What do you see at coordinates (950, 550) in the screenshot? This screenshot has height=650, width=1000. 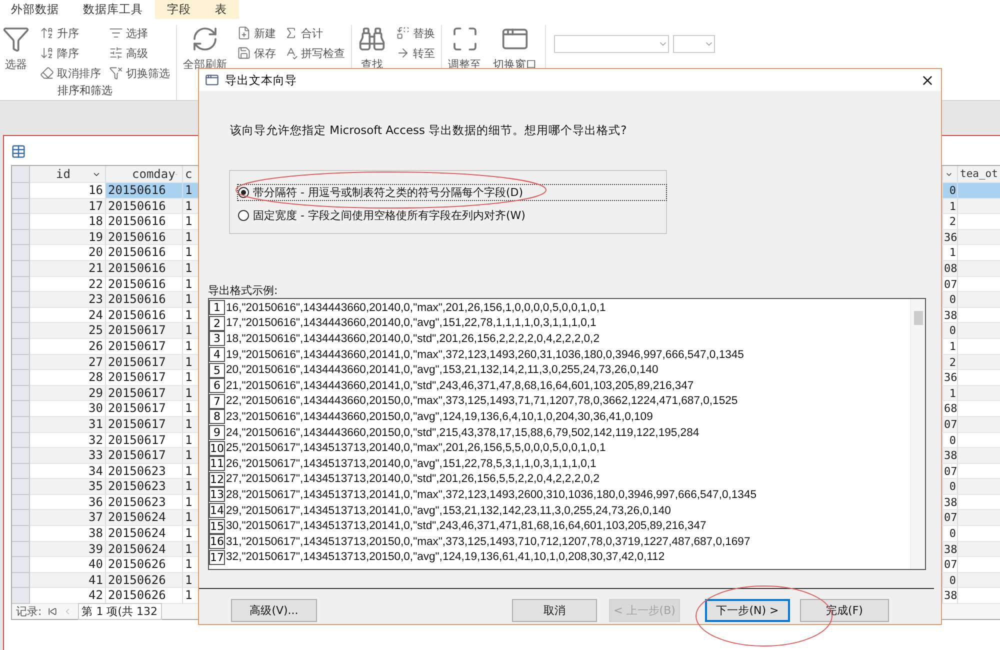 I see `table-cell: 38` at bounding box center [950, 550].